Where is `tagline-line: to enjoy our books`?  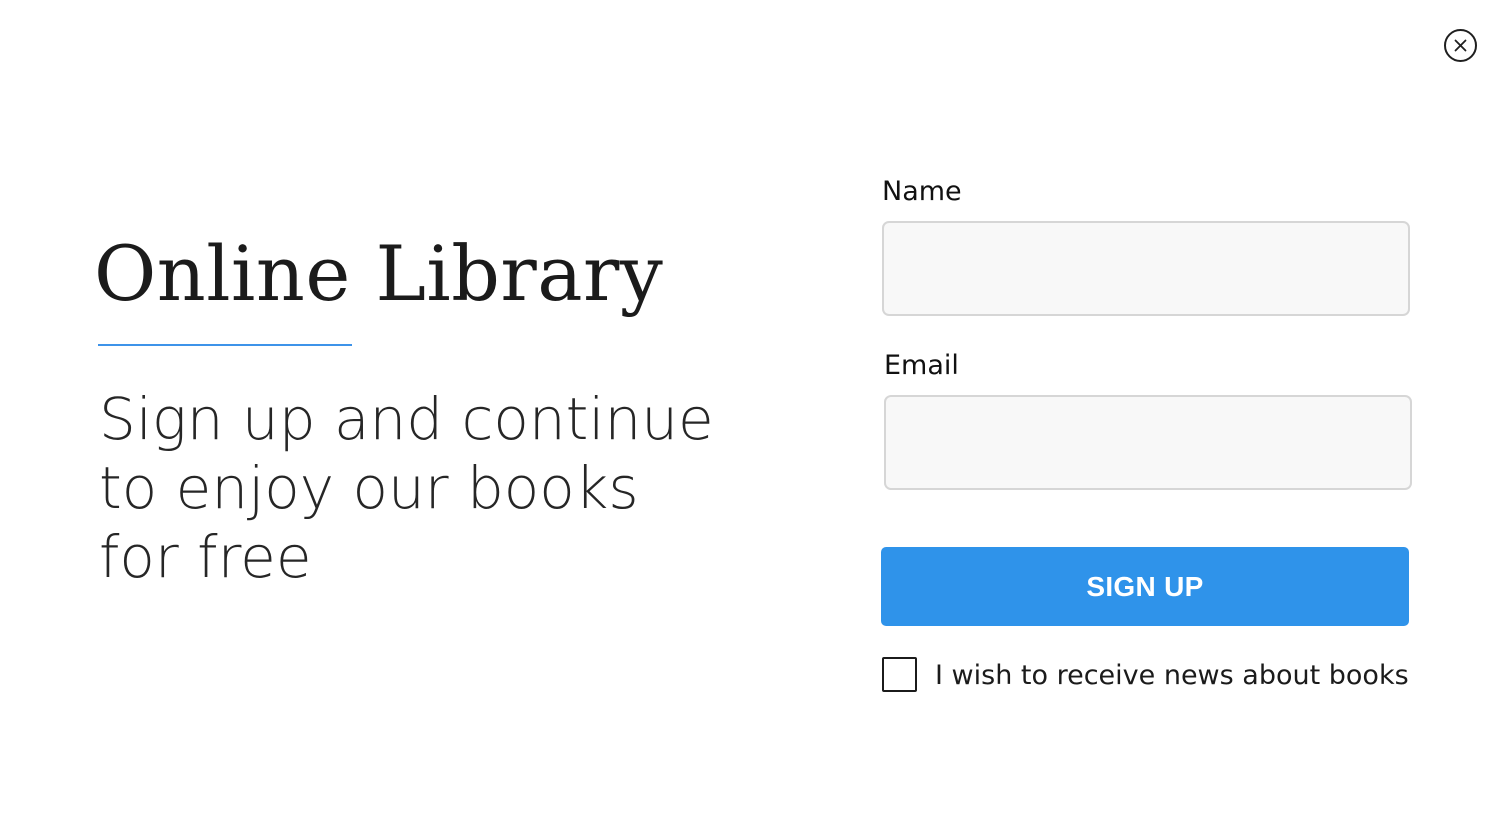
tagline-line: to enjoy our books is located at coordinates (369, 488).